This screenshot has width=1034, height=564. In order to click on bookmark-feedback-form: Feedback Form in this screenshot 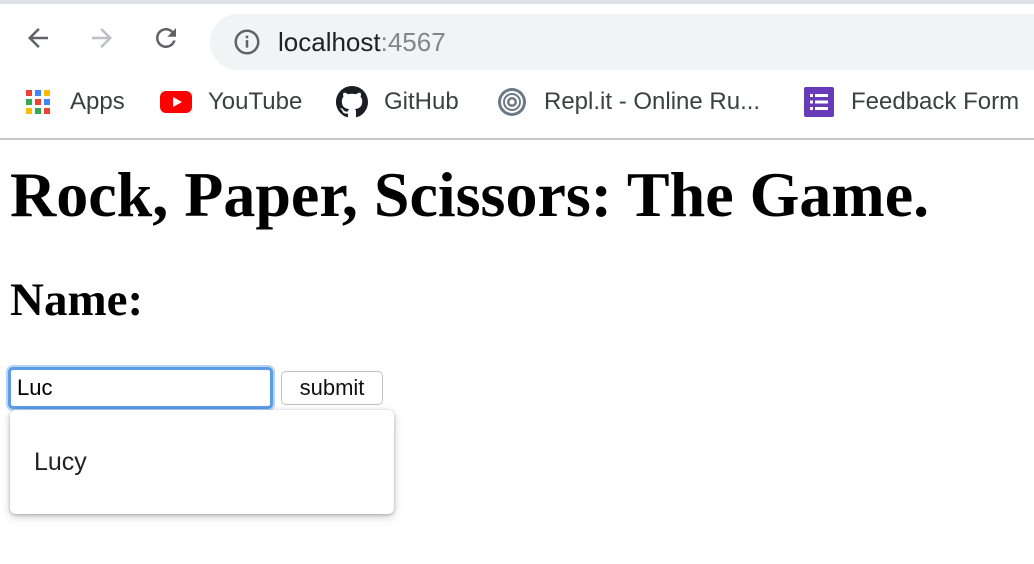, I will do `click(911, 102)`.